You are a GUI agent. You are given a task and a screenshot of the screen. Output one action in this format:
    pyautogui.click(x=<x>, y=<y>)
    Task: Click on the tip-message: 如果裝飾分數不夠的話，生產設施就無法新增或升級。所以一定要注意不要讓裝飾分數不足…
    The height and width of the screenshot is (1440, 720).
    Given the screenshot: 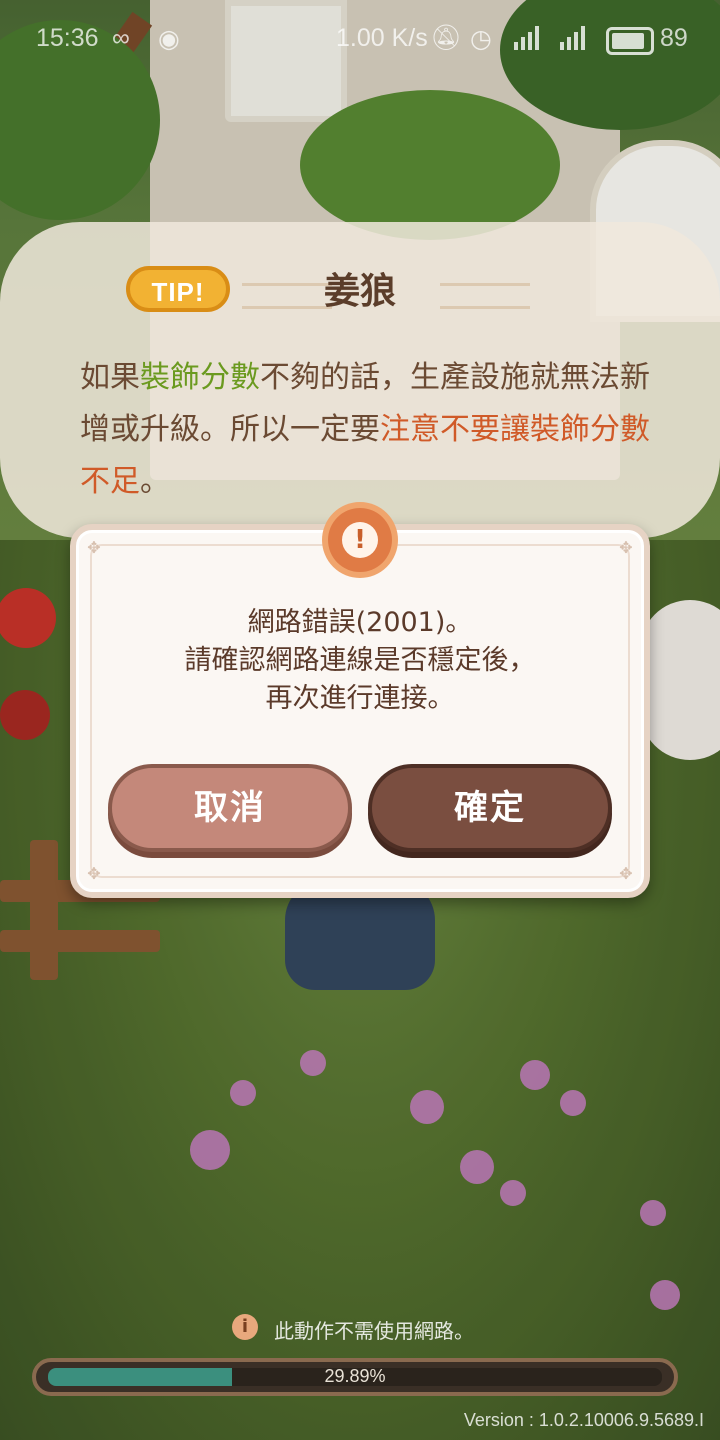 What is the action you would take?
    pyautogui.click(x=365, y=429)
    